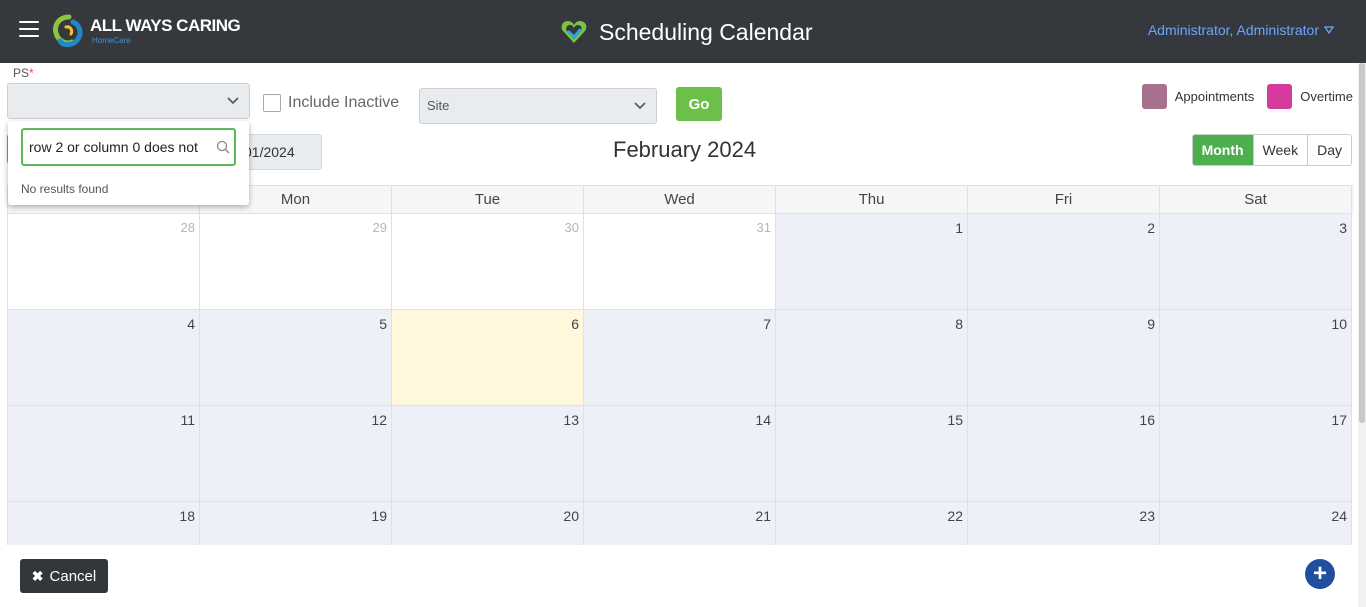  What do you see at coordinates (296, 262) in the screenshot?
I see `calendar-day-cell: 29` at bounding box center [296, 262].